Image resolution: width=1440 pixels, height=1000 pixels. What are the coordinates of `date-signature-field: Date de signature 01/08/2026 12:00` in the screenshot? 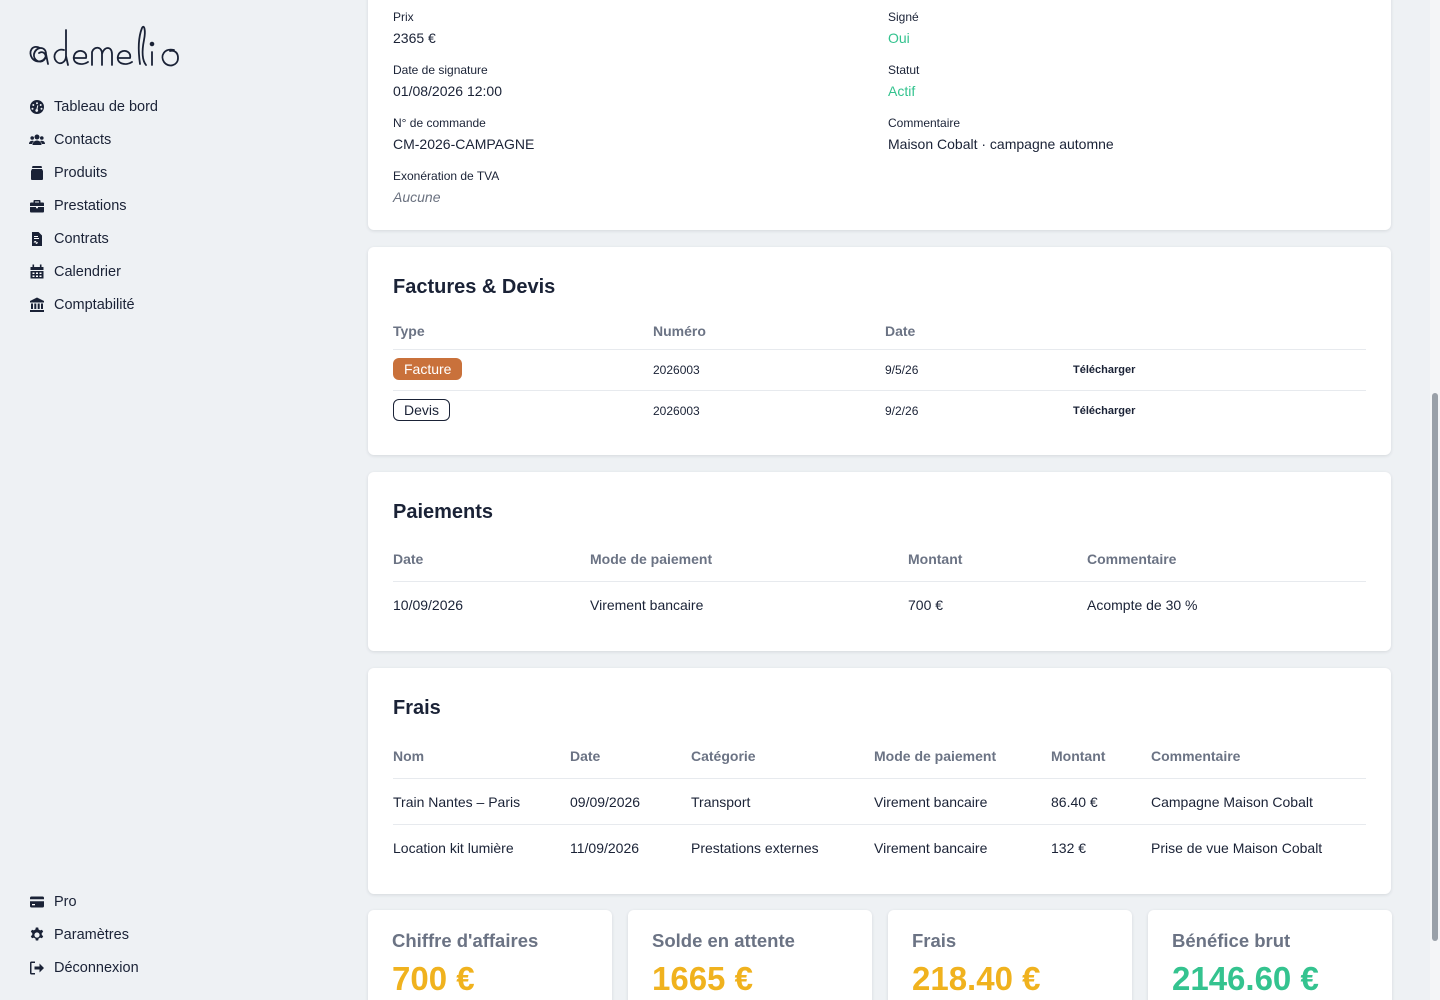 It's located at (447, 81).